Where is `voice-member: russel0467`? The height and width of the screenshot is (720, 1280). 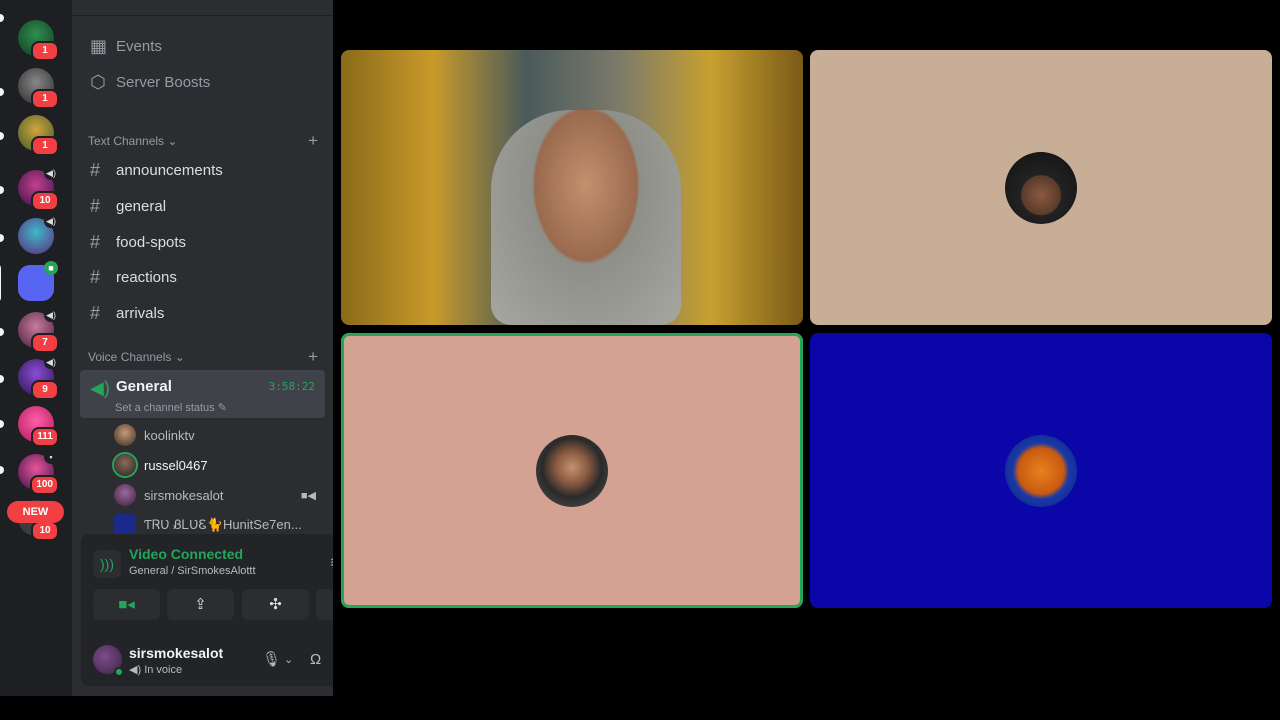
voice-member: russel0467 is located at coordinates (219, 465).